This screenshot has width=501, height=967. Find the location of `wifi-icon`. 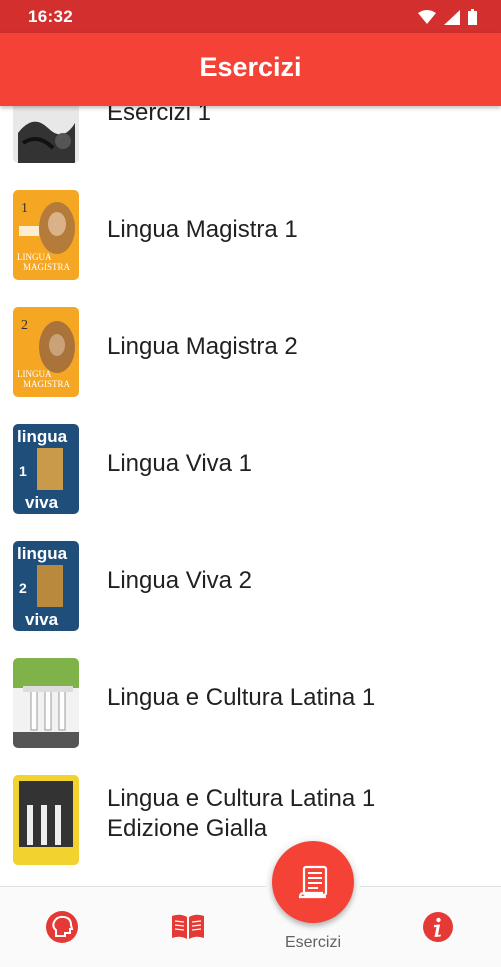

wifi-icon is located at coordinates (427, 17).